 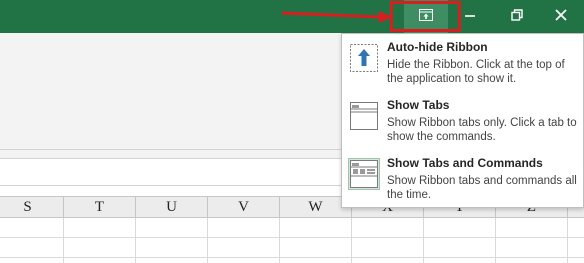 I want to click on annotation-arrow, so click(x=337, y=17).